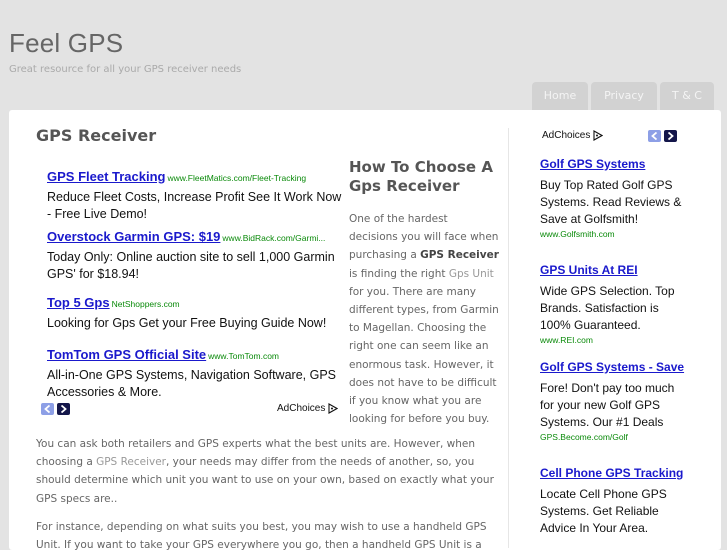 The image size is (727, 550). I want to click on sidebar-ad-pager, so click(662, 136).